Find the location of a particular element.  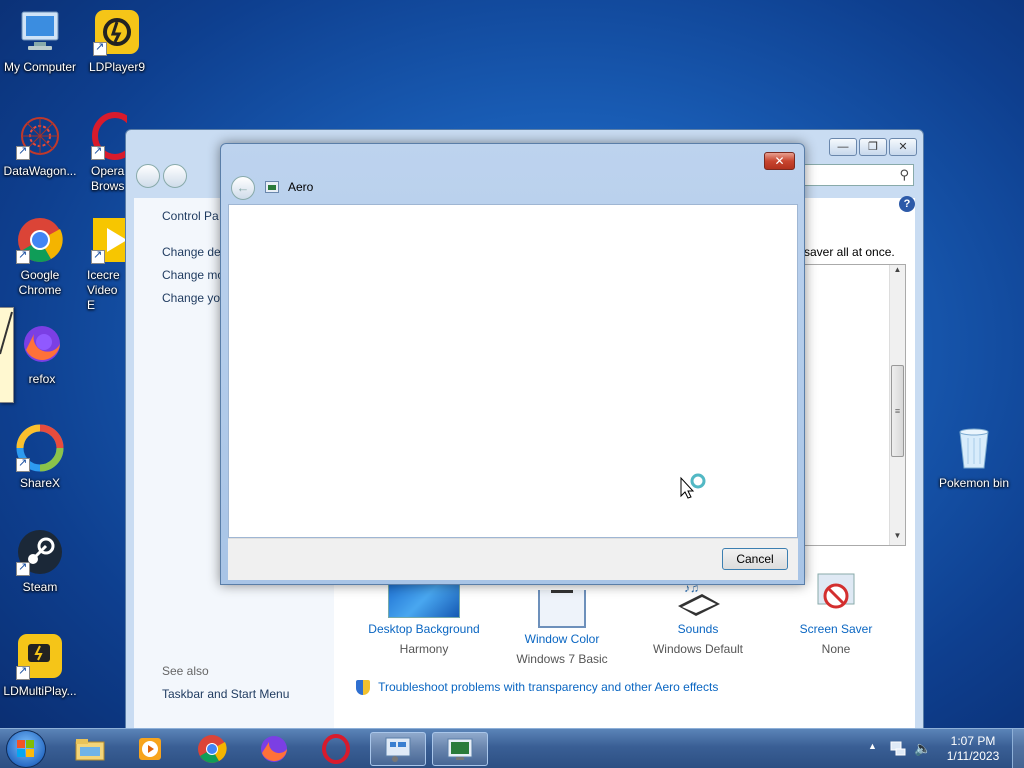

left-link-2: Change yo is located at coordinates (191, 298).